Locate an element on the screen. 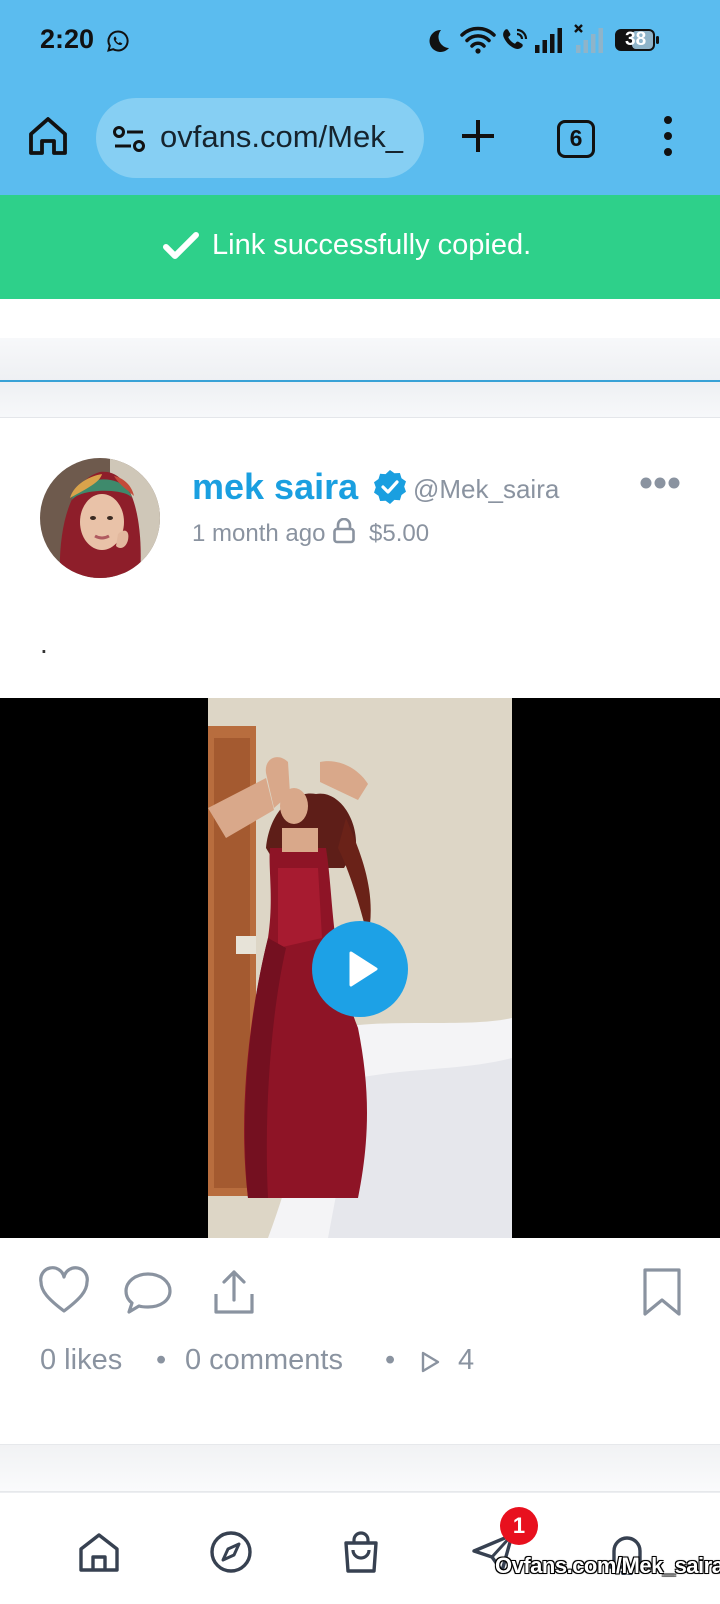  menu-icon is located at coordinates (668, 136).